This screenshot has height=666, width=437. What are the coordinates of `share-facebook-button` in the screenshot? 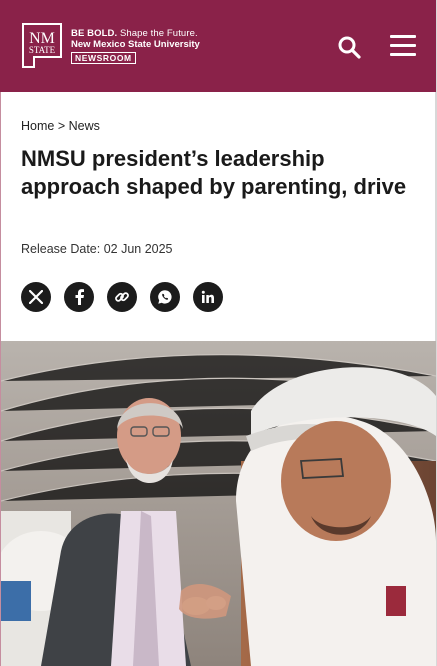 It's located at (79, 297).